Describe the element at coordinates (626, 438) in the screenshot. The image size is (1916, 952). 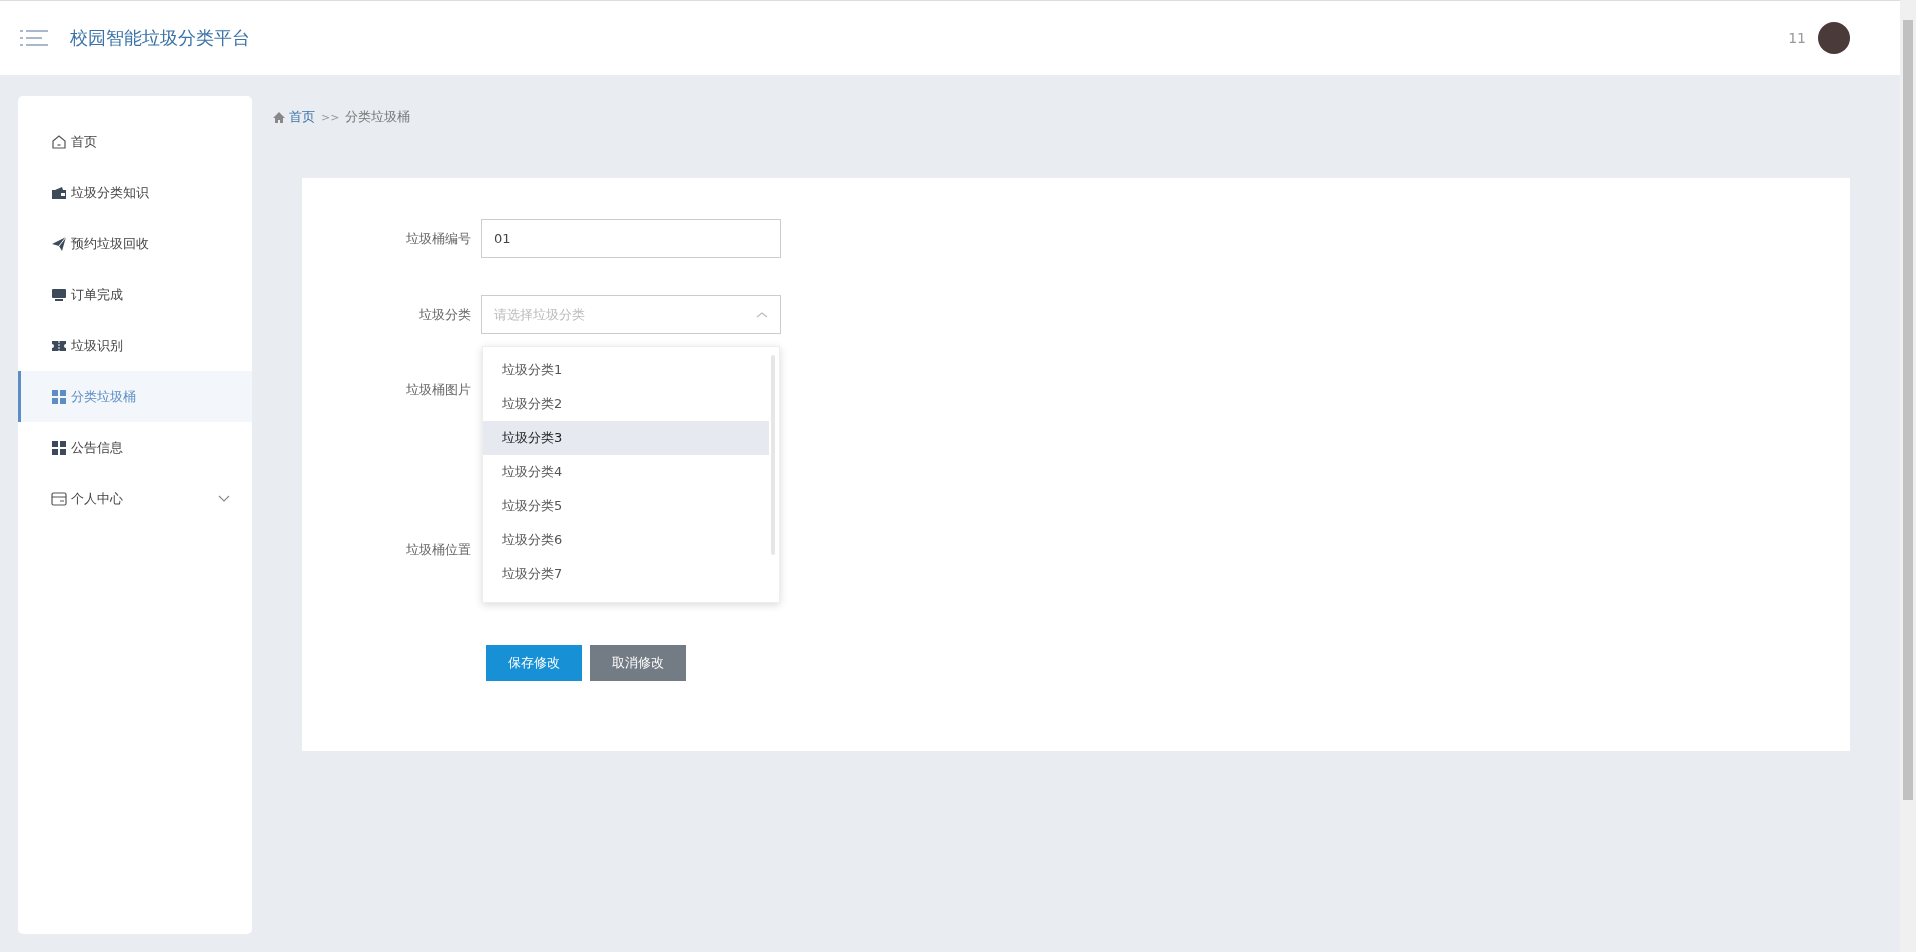
I see `dropdown-option: 垃圾分类3` at that location.